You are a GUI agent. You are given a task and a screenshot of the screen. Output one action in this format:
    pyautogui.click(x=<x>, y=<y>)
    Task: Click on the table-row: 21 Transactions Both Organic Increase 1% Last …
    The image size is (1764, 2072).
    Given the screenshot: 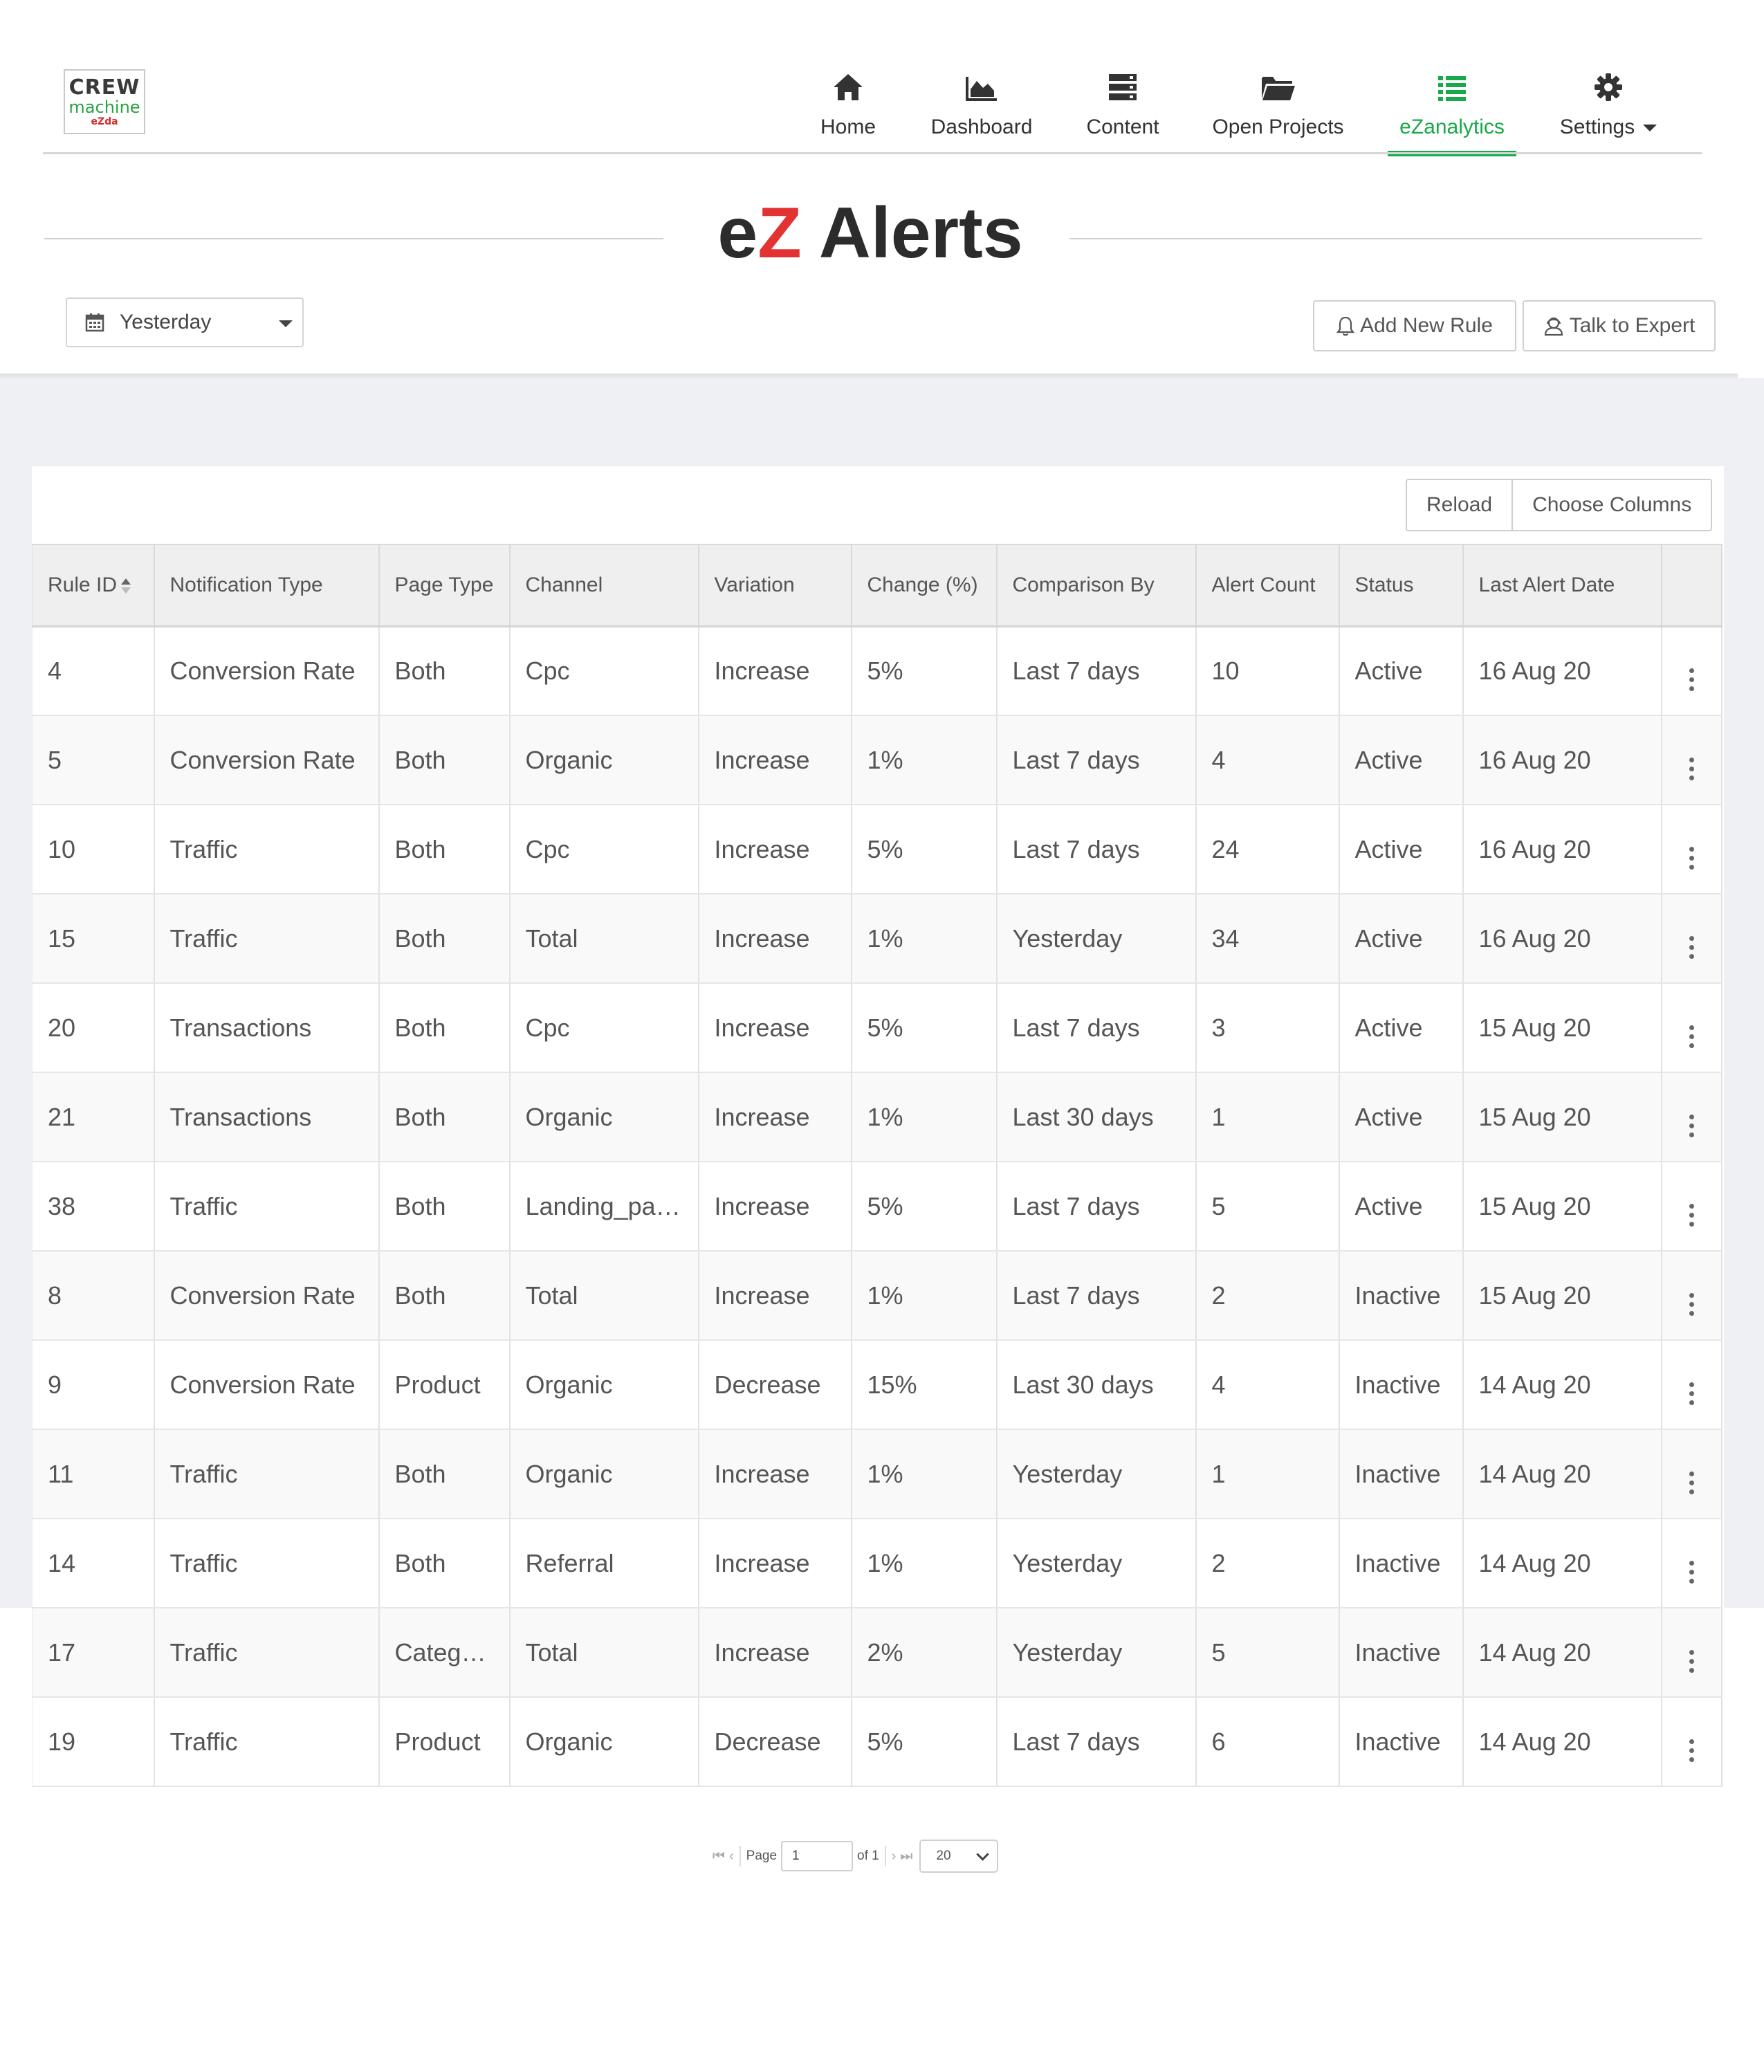 What is the action you would take?
    pyautogui.click(x=877, y=1117)
    